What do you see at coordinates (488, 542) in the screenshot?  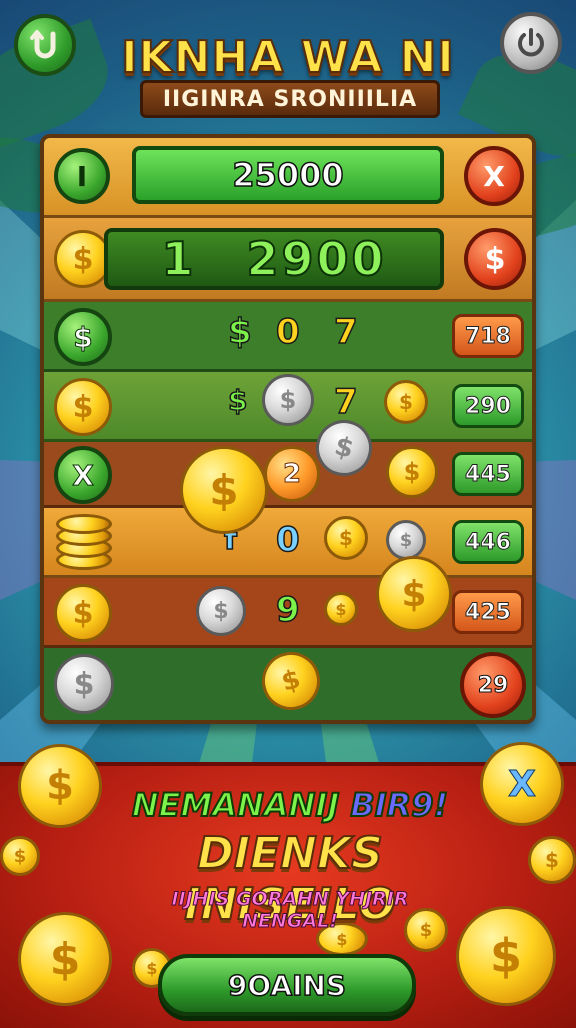 I see `payout-badge: 446` at bounding box center [488, 542].